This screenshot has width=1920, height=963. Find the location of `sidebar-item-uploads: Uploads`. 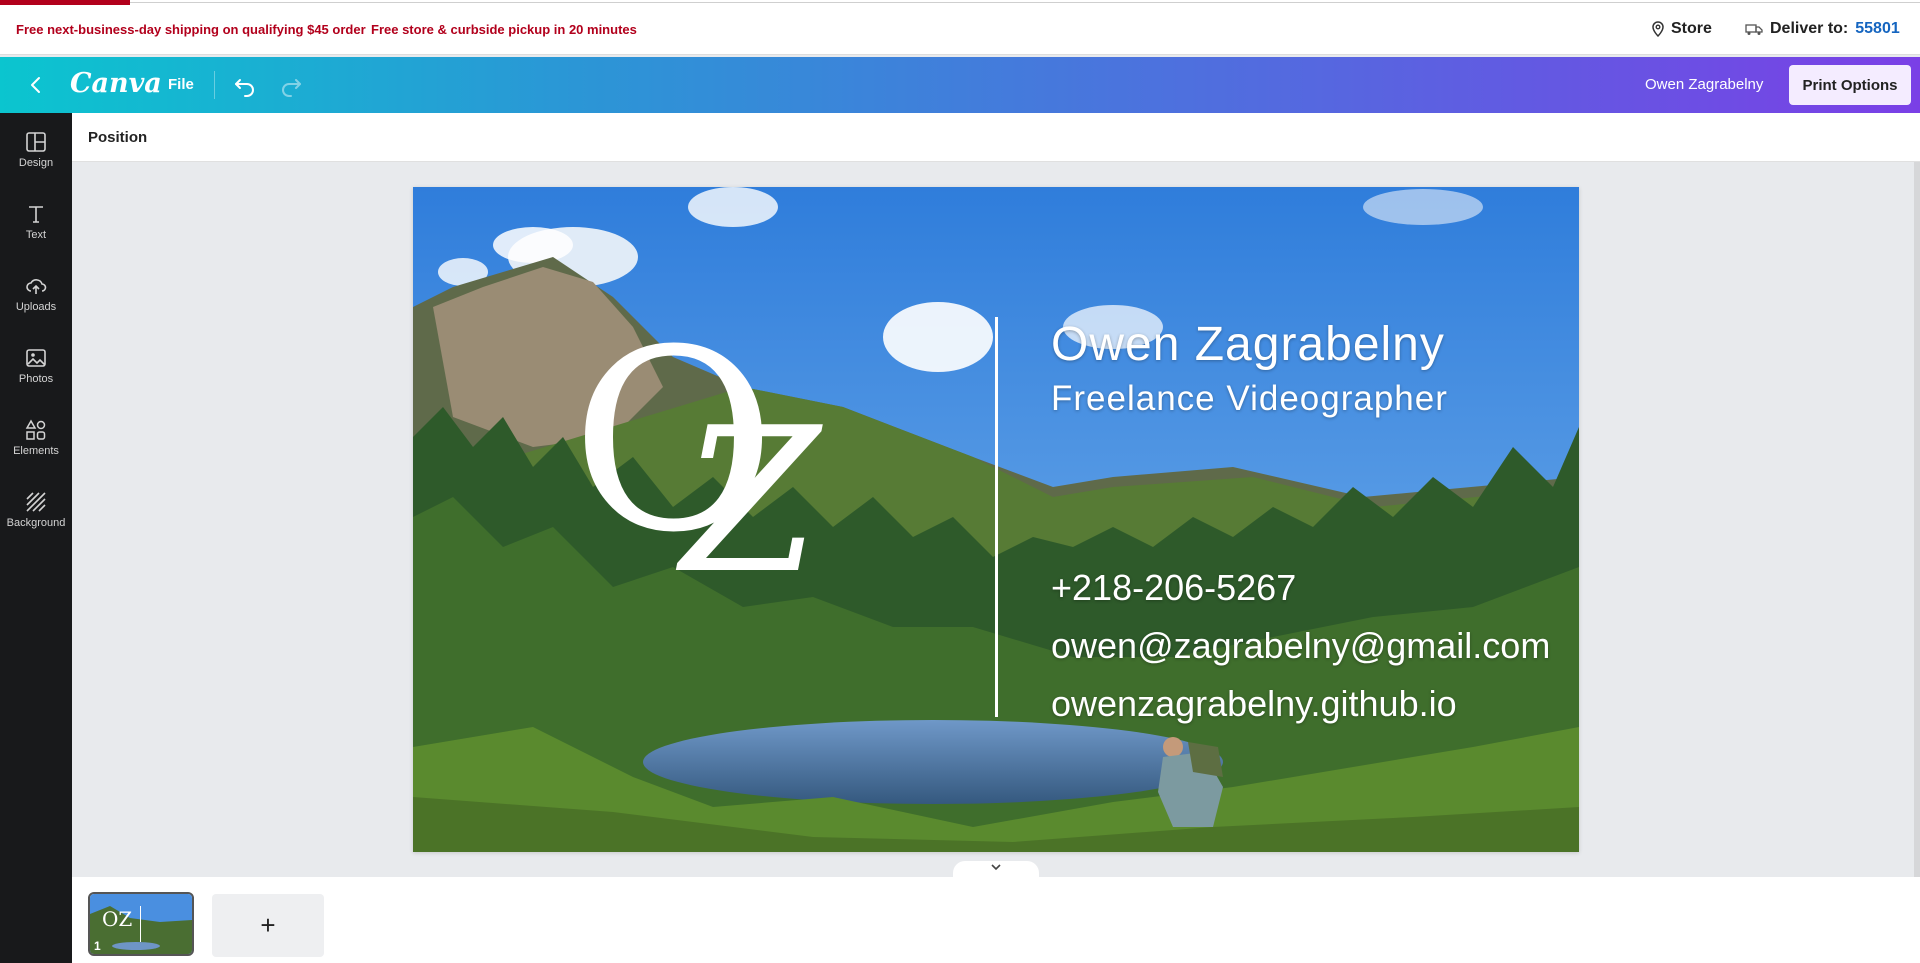

sidebar-item-uploads: Uploads is located at coordinates (36, 307).